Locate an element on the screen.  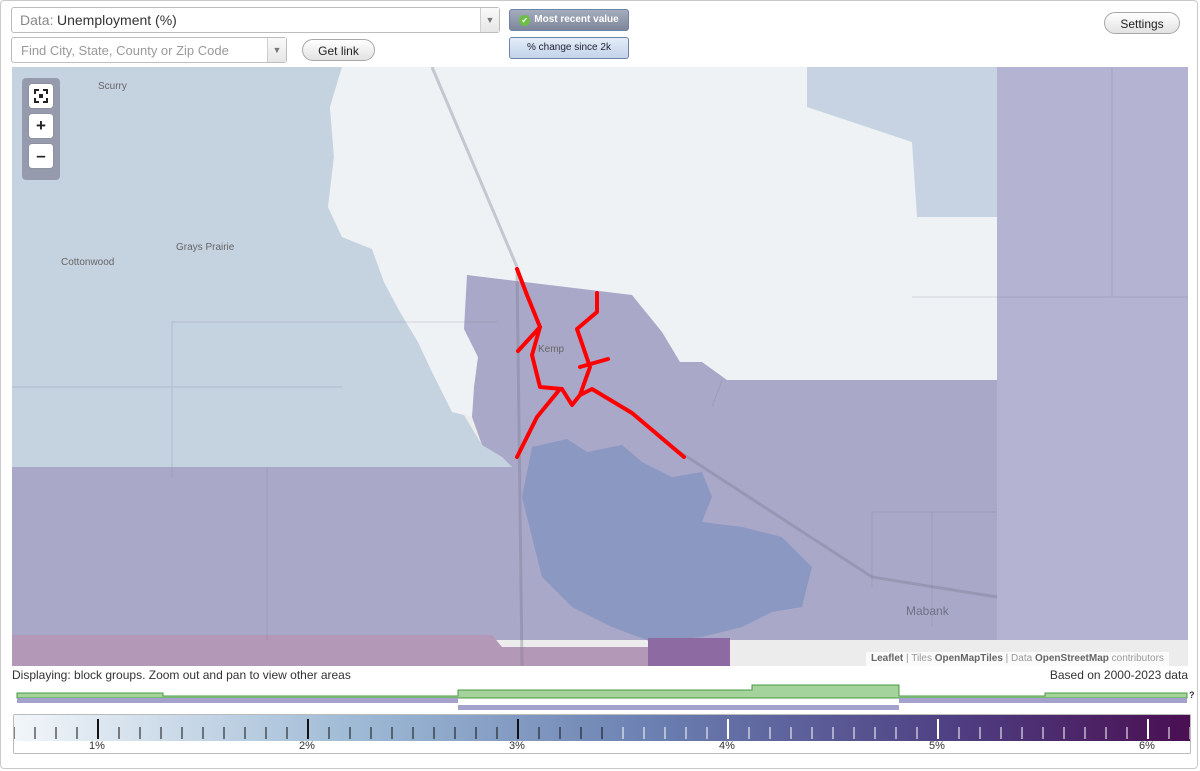
fullscreen-button is located at coordinates (41, 96).